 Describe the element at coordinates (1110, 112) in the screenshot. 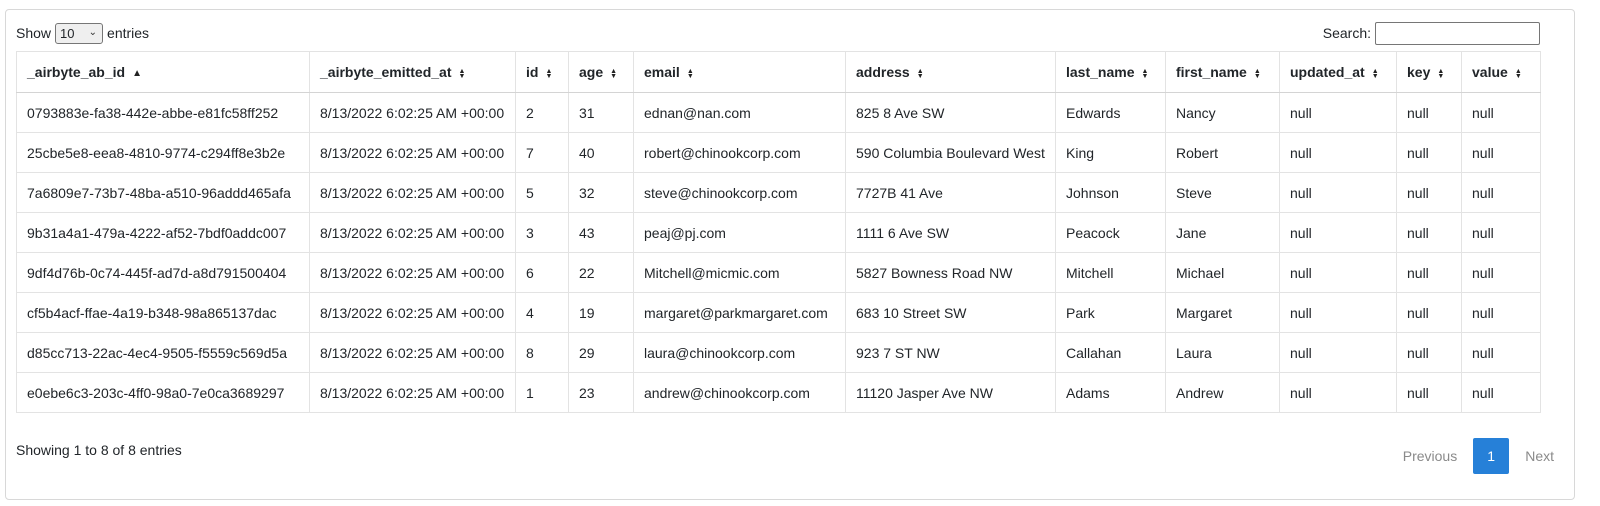

I see `cell-last-name: Edwards` at that location.